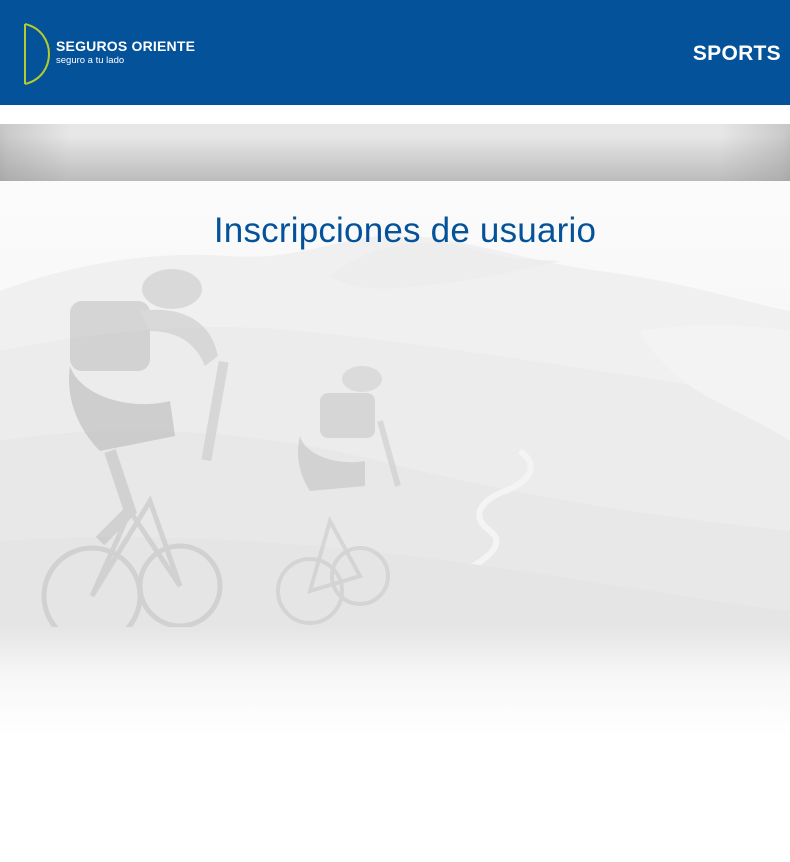 The width and height of the screenshot is (790, 862). What do you see at coordinates (405, 230) in the screenshot?
I see `page-title: Inscripciones de usuario` at bounding box center [405, 230].